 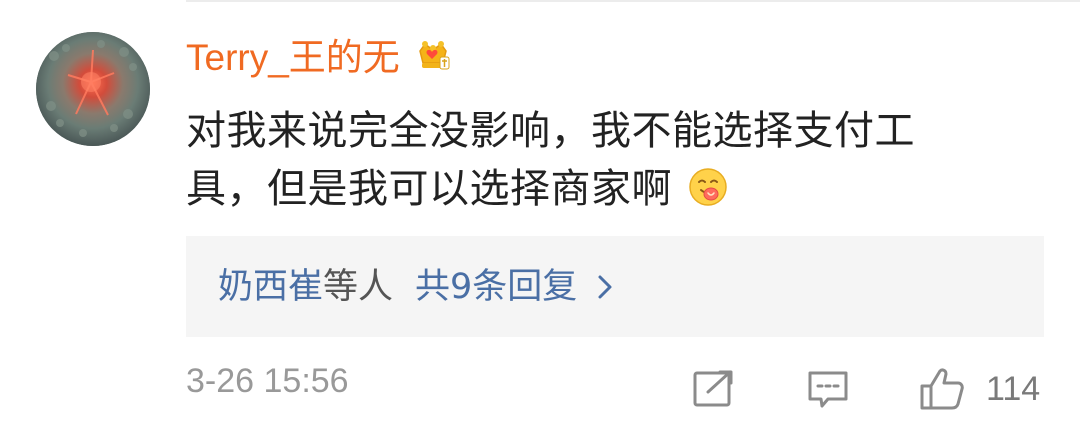 I want to click on top-divider, so click(x=633, y=1).